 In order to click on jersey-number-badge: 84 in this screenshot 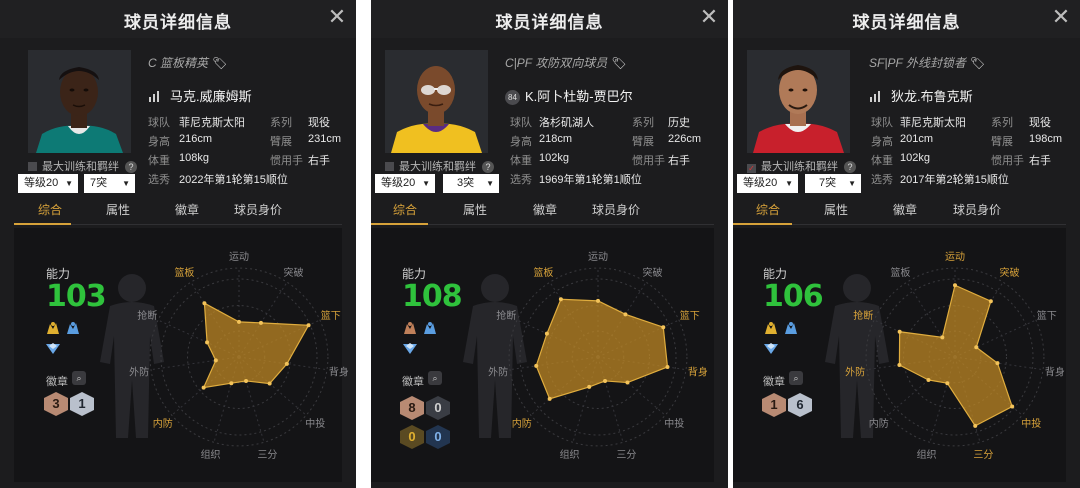, I will do `click(512, 97)`.